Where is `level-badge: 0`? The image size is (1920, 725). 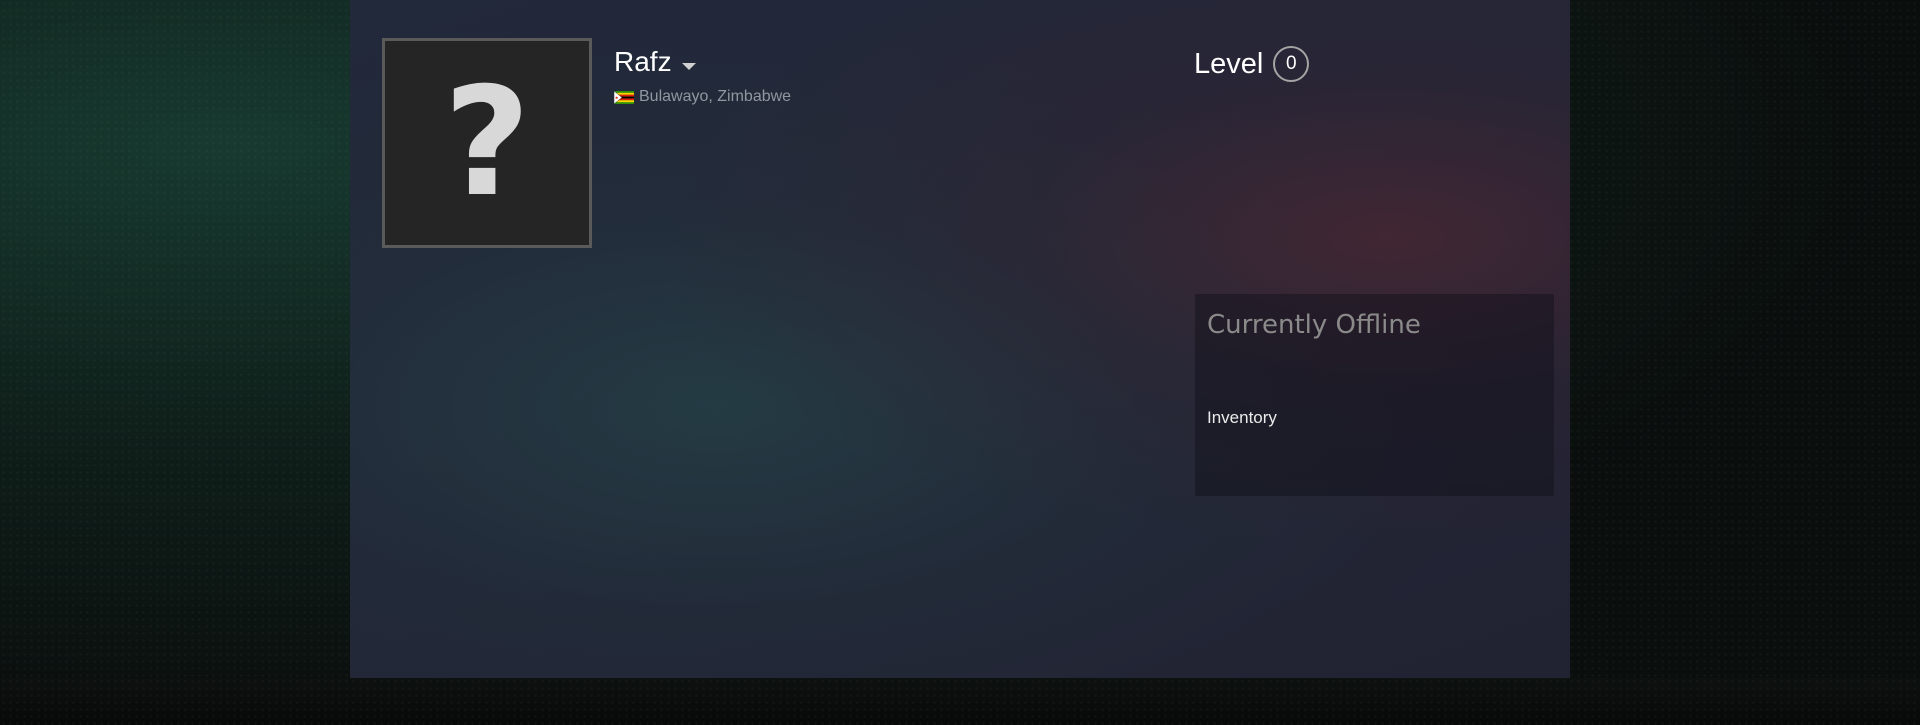 level-badge: 0 is located at coordinates (1291, 64).